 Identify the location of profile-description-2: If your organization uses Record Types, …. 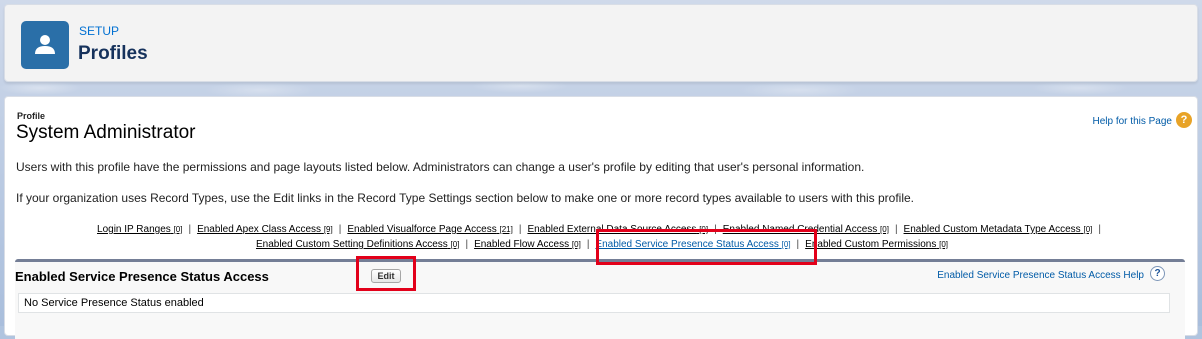
(465, 198).